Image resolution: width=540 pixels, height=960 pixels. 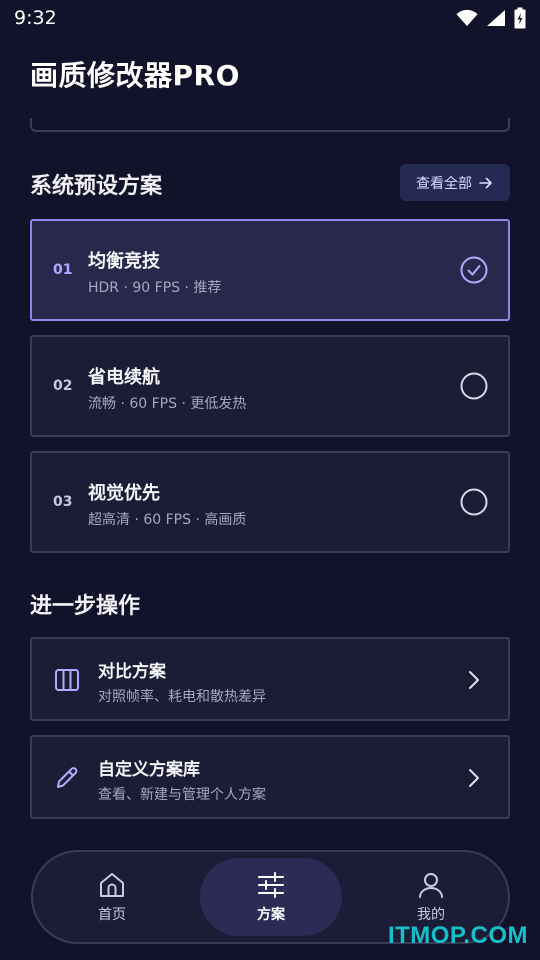 I want to click on preset-card-balanced: 01 均衡竞技 HDR · 90 FPS · 推荐, so click(x=270, y=270).